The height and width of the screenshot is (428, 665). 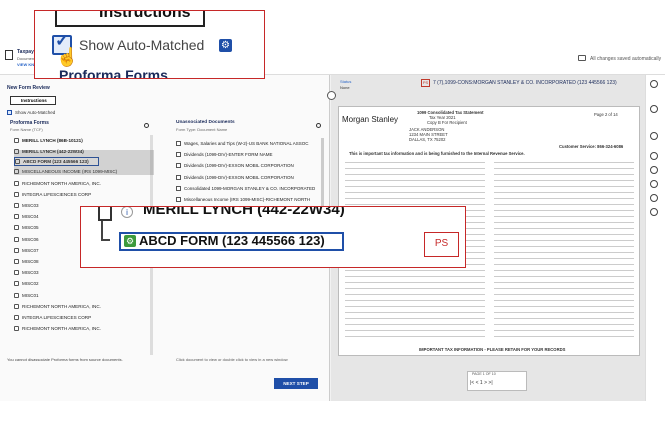 I want to click on tree-item: MISC03, so click(x=86, y=272).